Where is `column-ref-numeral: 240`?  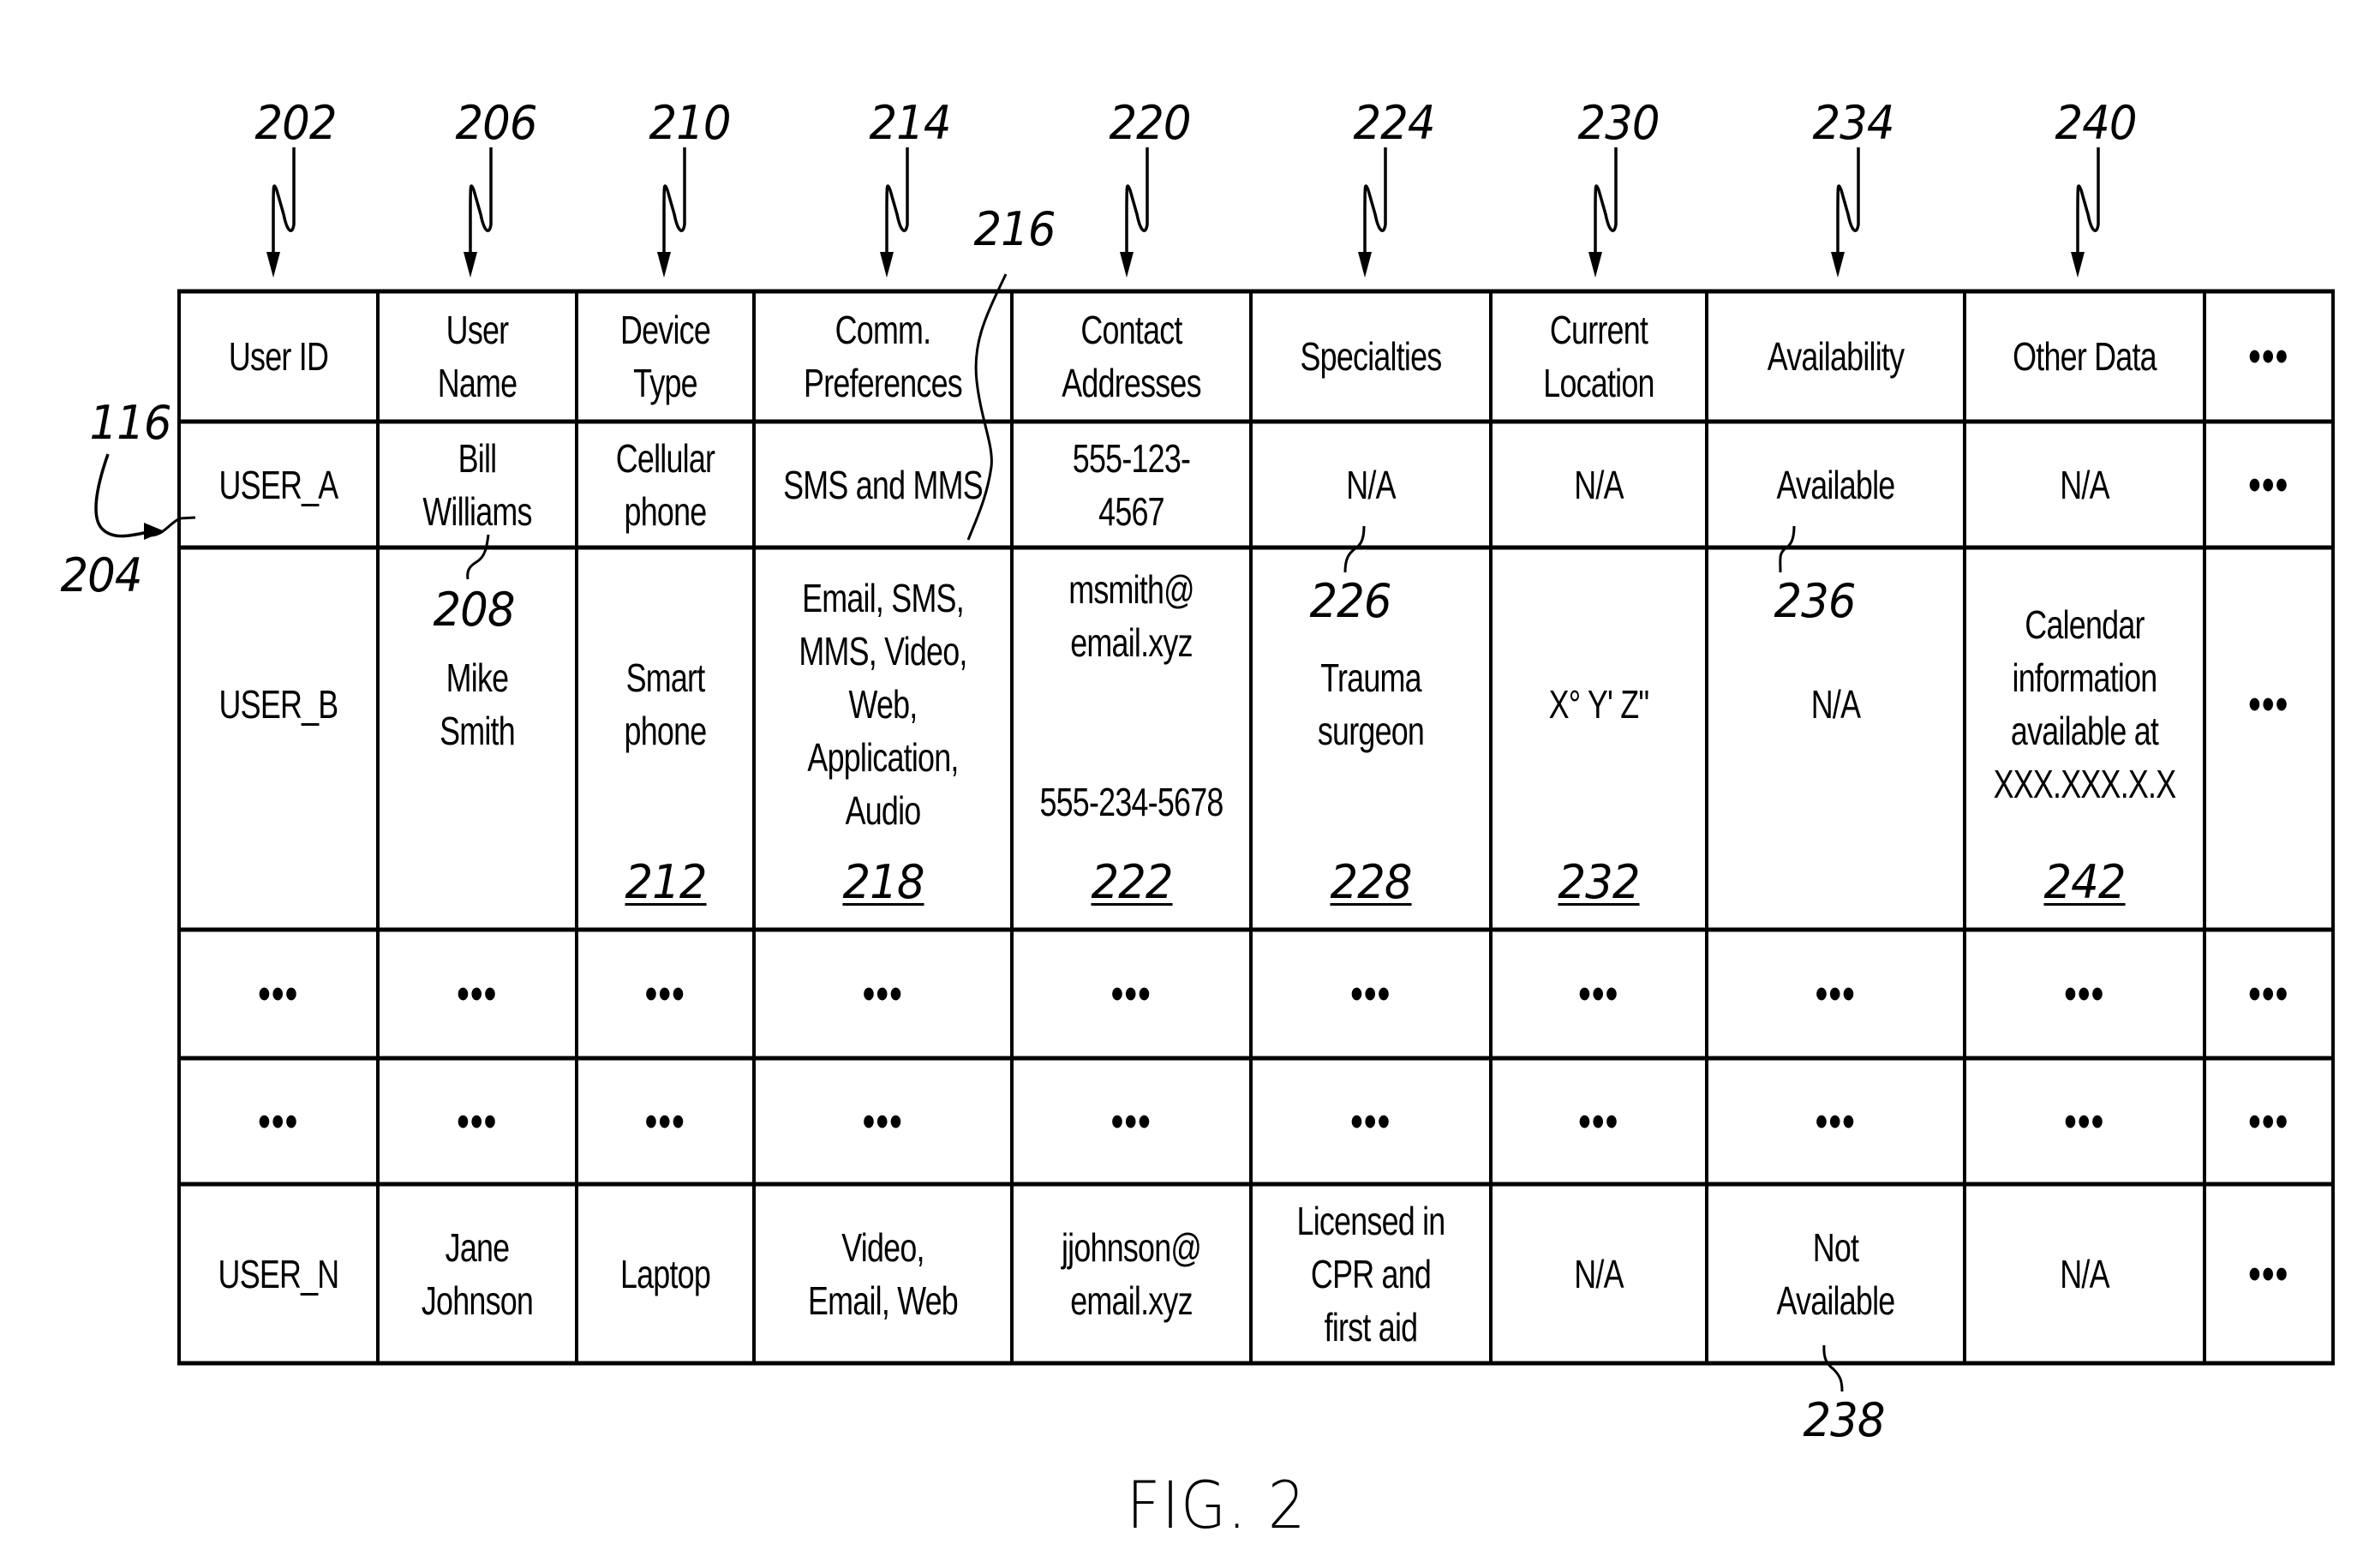
column-ref-numeral: 240 is located at coordinates (2096, 123).